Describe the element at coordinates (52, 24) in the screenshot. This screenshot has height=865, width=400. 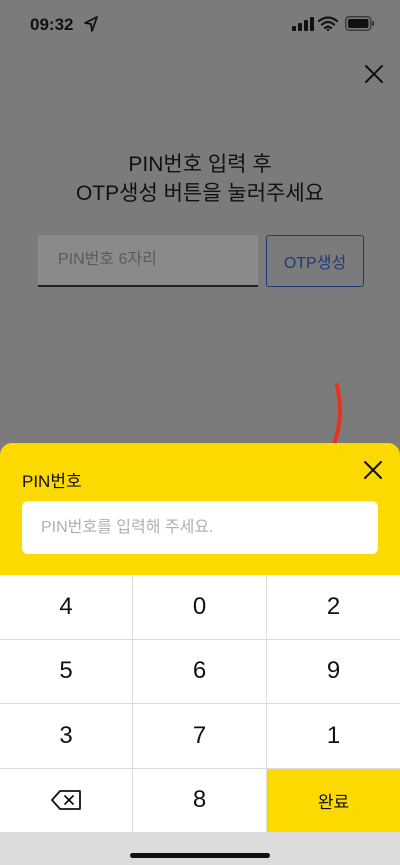
I see `status-time: 09:32` at that location.